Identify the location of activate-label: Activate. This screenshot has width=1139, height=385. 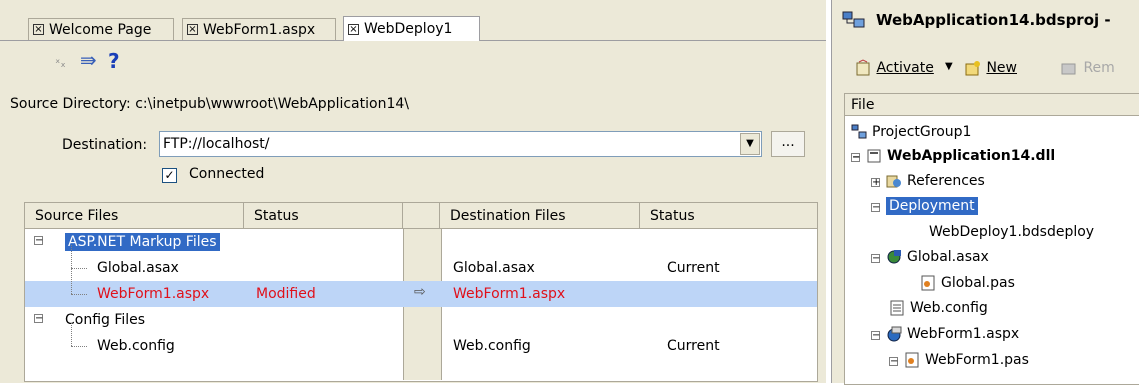
(905, 68).